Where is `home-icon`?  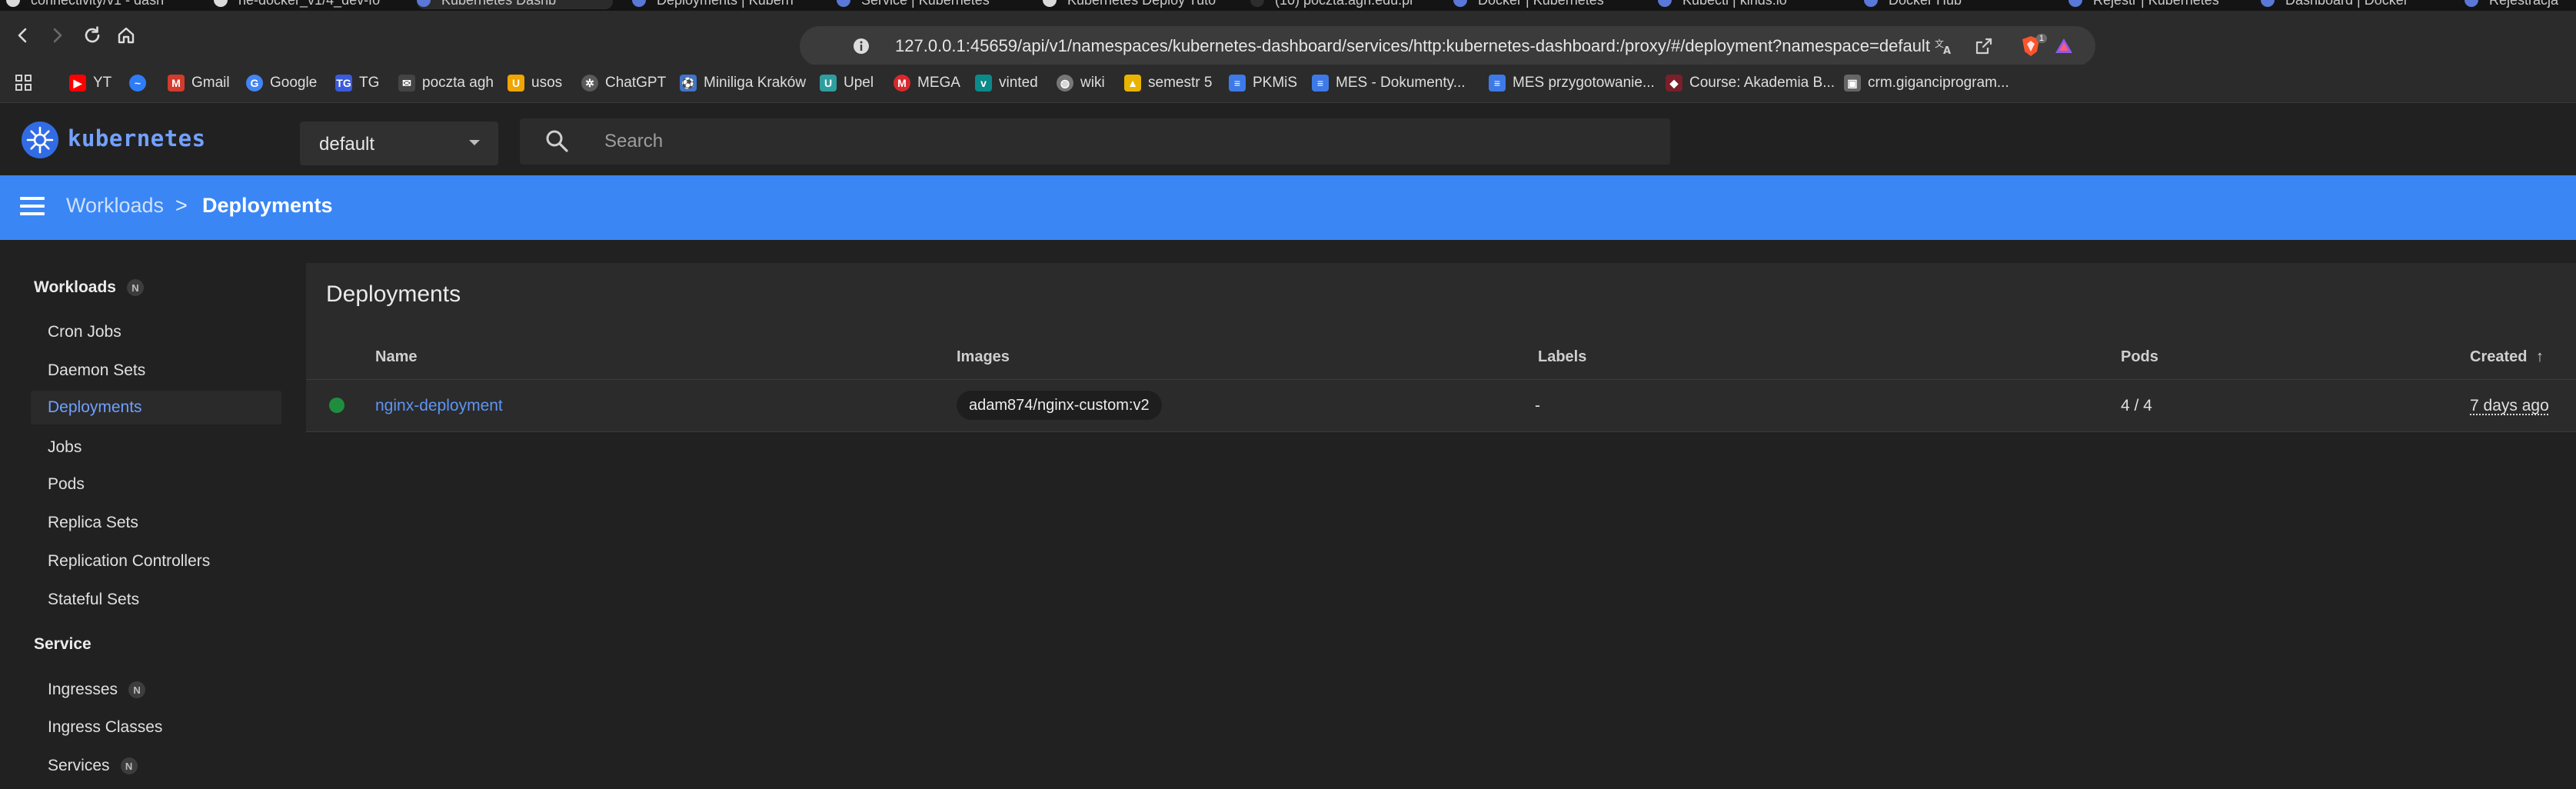
home-icon is located at coordinates (127, 35).